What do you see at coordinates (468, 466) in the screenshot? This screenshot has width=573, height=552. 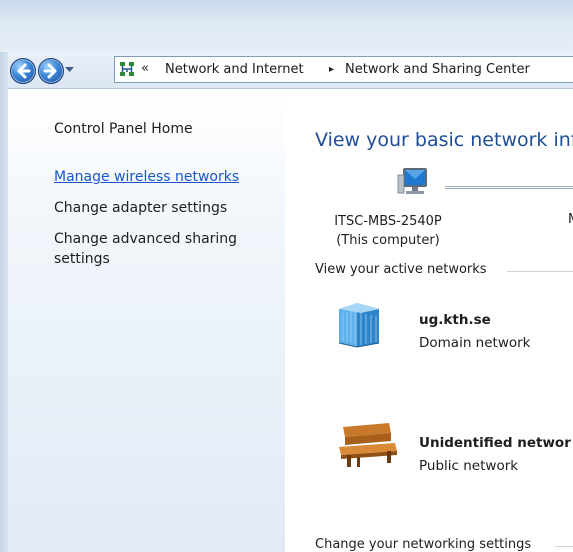 I see `network-type-public: Public network` at bounding box center [468, 466].